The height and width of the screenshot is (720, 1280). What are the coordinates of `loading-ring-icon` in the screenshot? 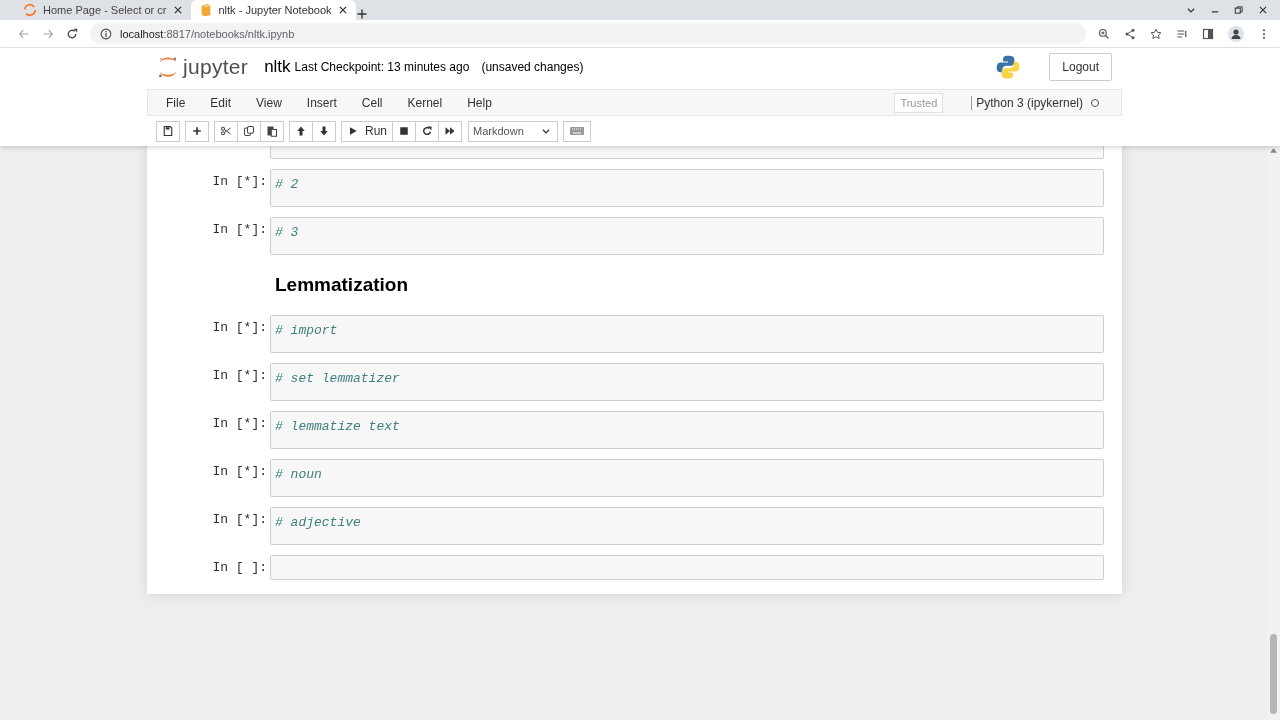 It's located at (30, 10).